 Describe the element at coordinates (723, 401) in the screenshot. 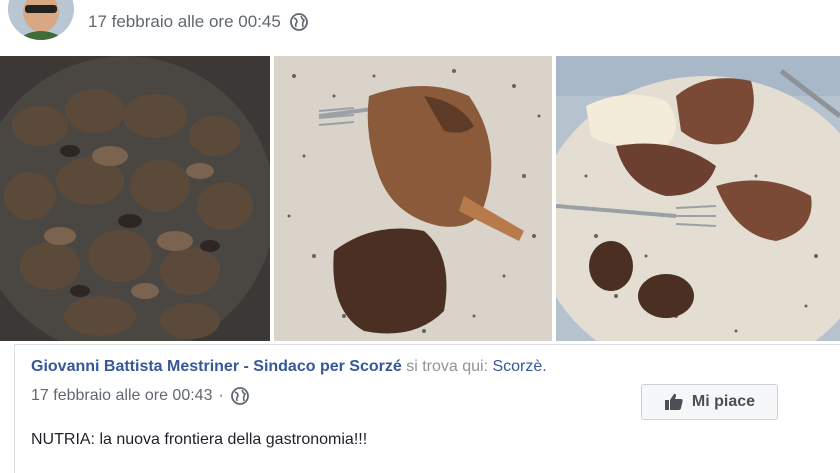

I see `like-button-label: Mi piace` at that location.